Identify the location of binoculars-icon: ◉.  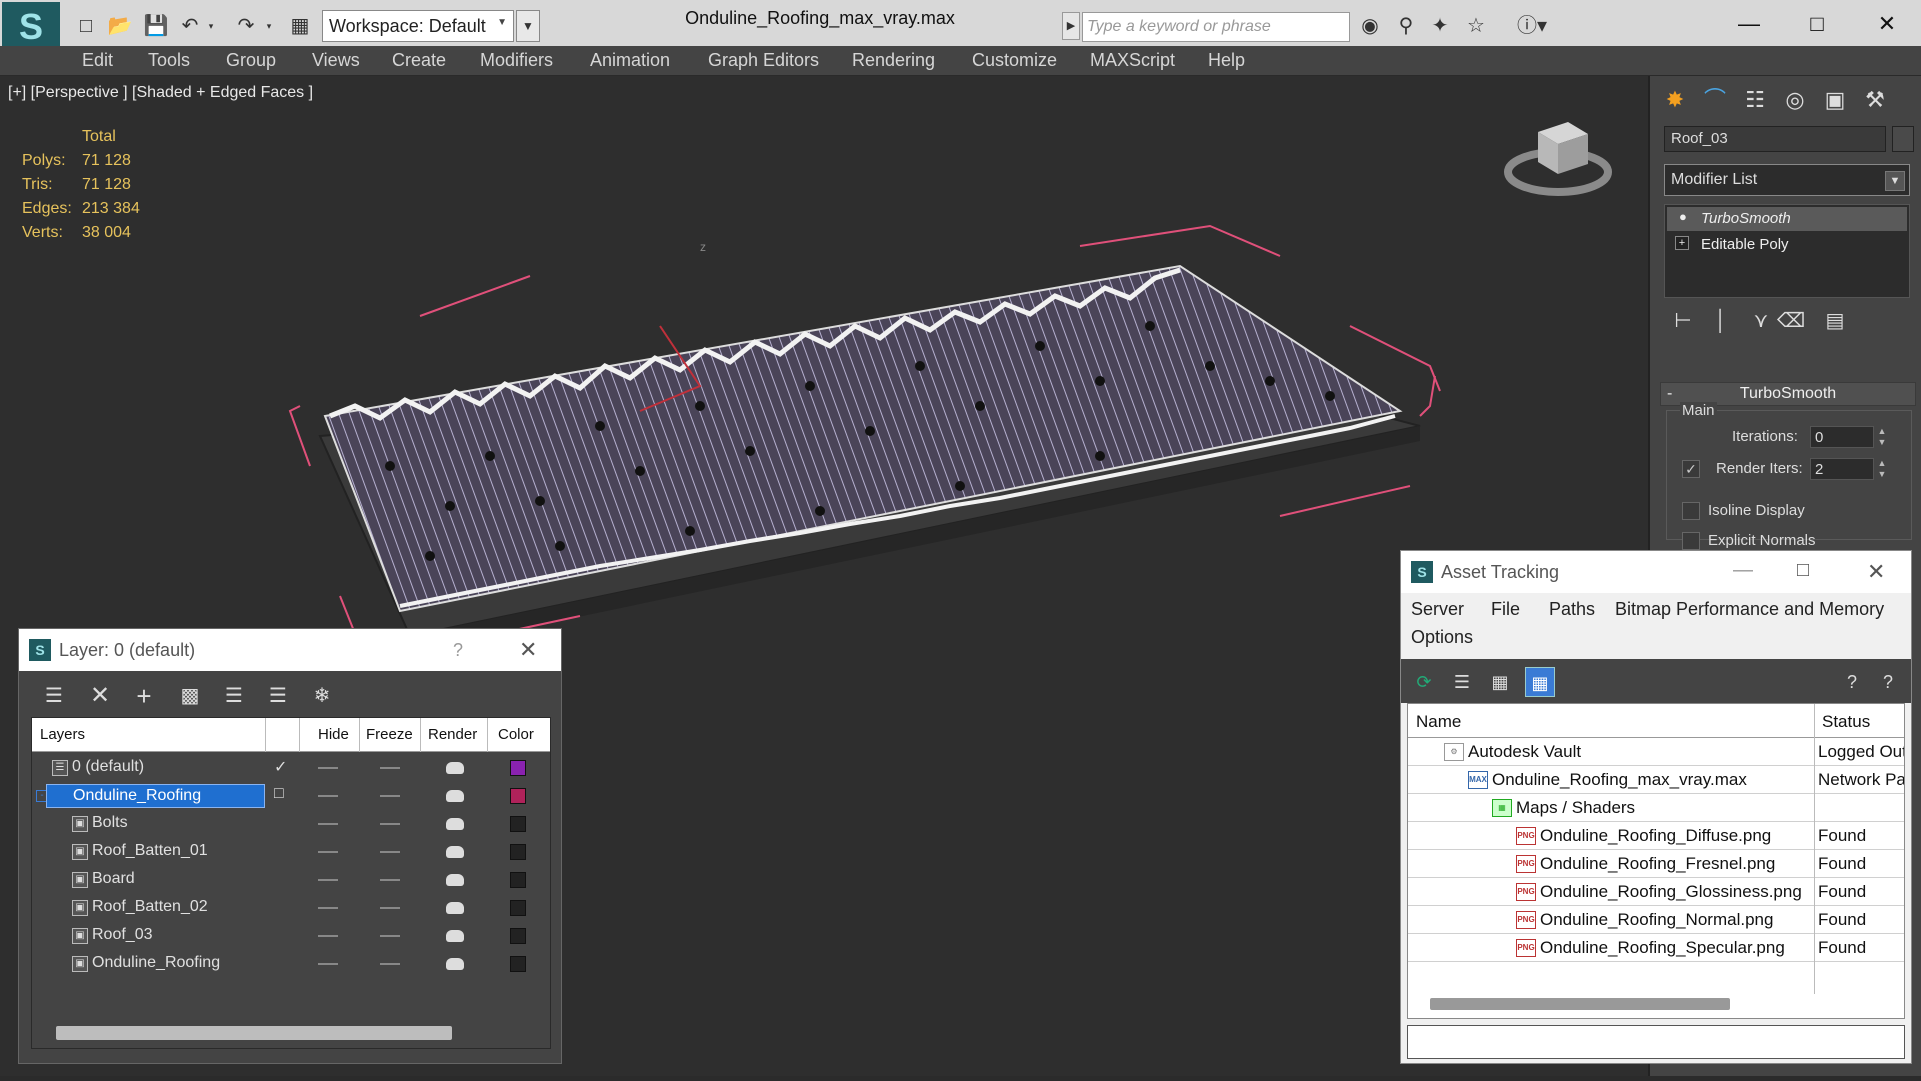
(1370, 26).